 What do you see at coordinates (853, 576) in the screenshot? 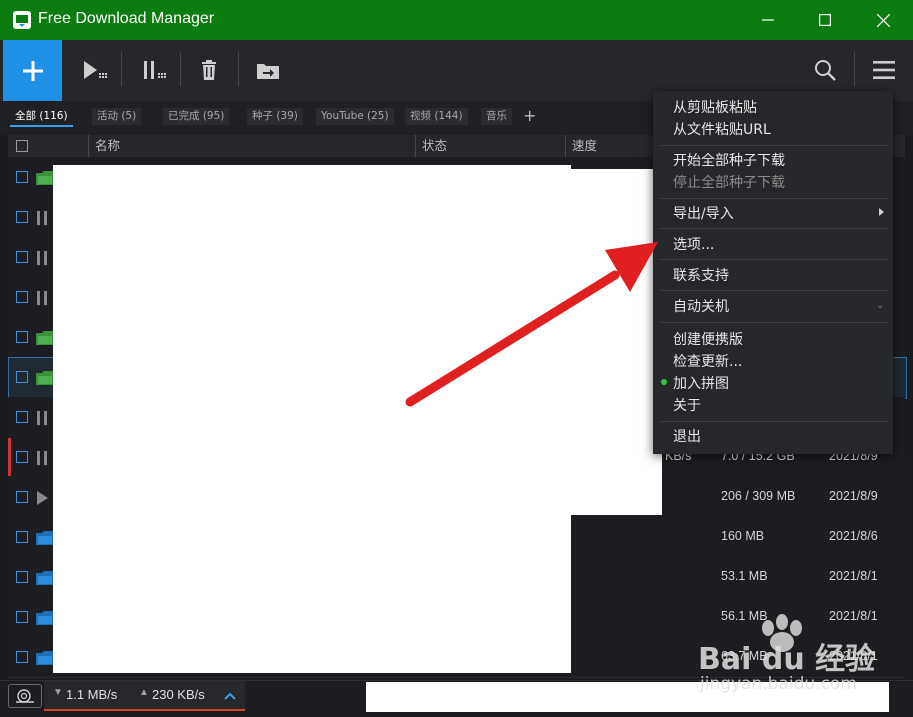
I see `row-date: 2021/8/1` at bounding box center [853, 576].